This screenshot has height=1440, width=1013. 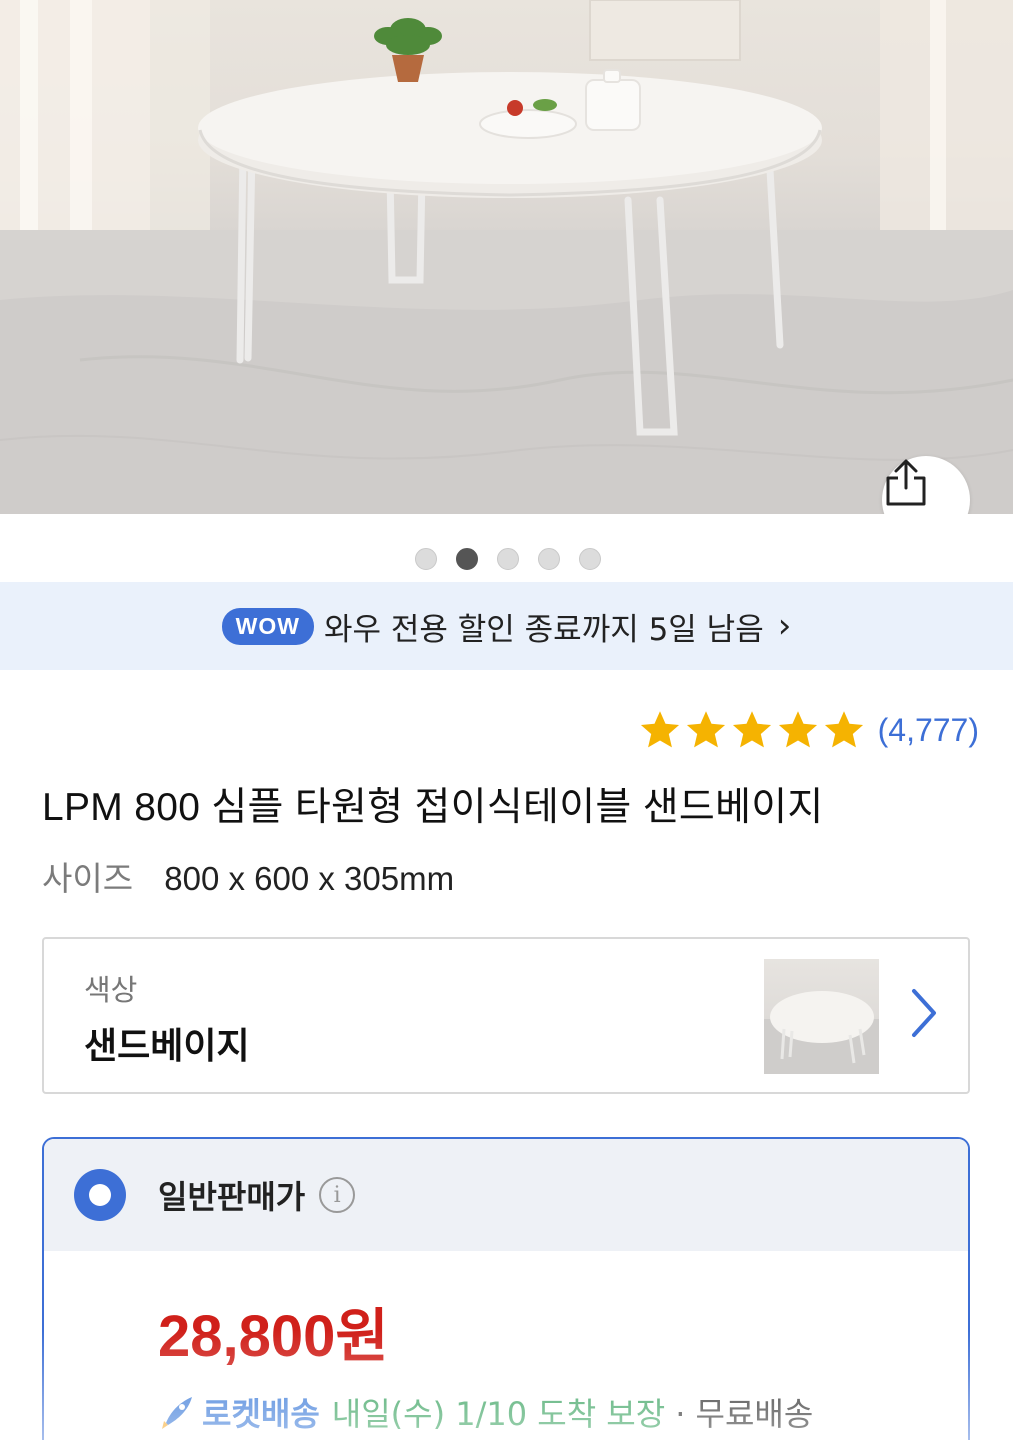 I want to click on wow-discount-banner: WOW 와우 전용 할인 종료까지 5일 남음 ›, so click(x=506, y=626).